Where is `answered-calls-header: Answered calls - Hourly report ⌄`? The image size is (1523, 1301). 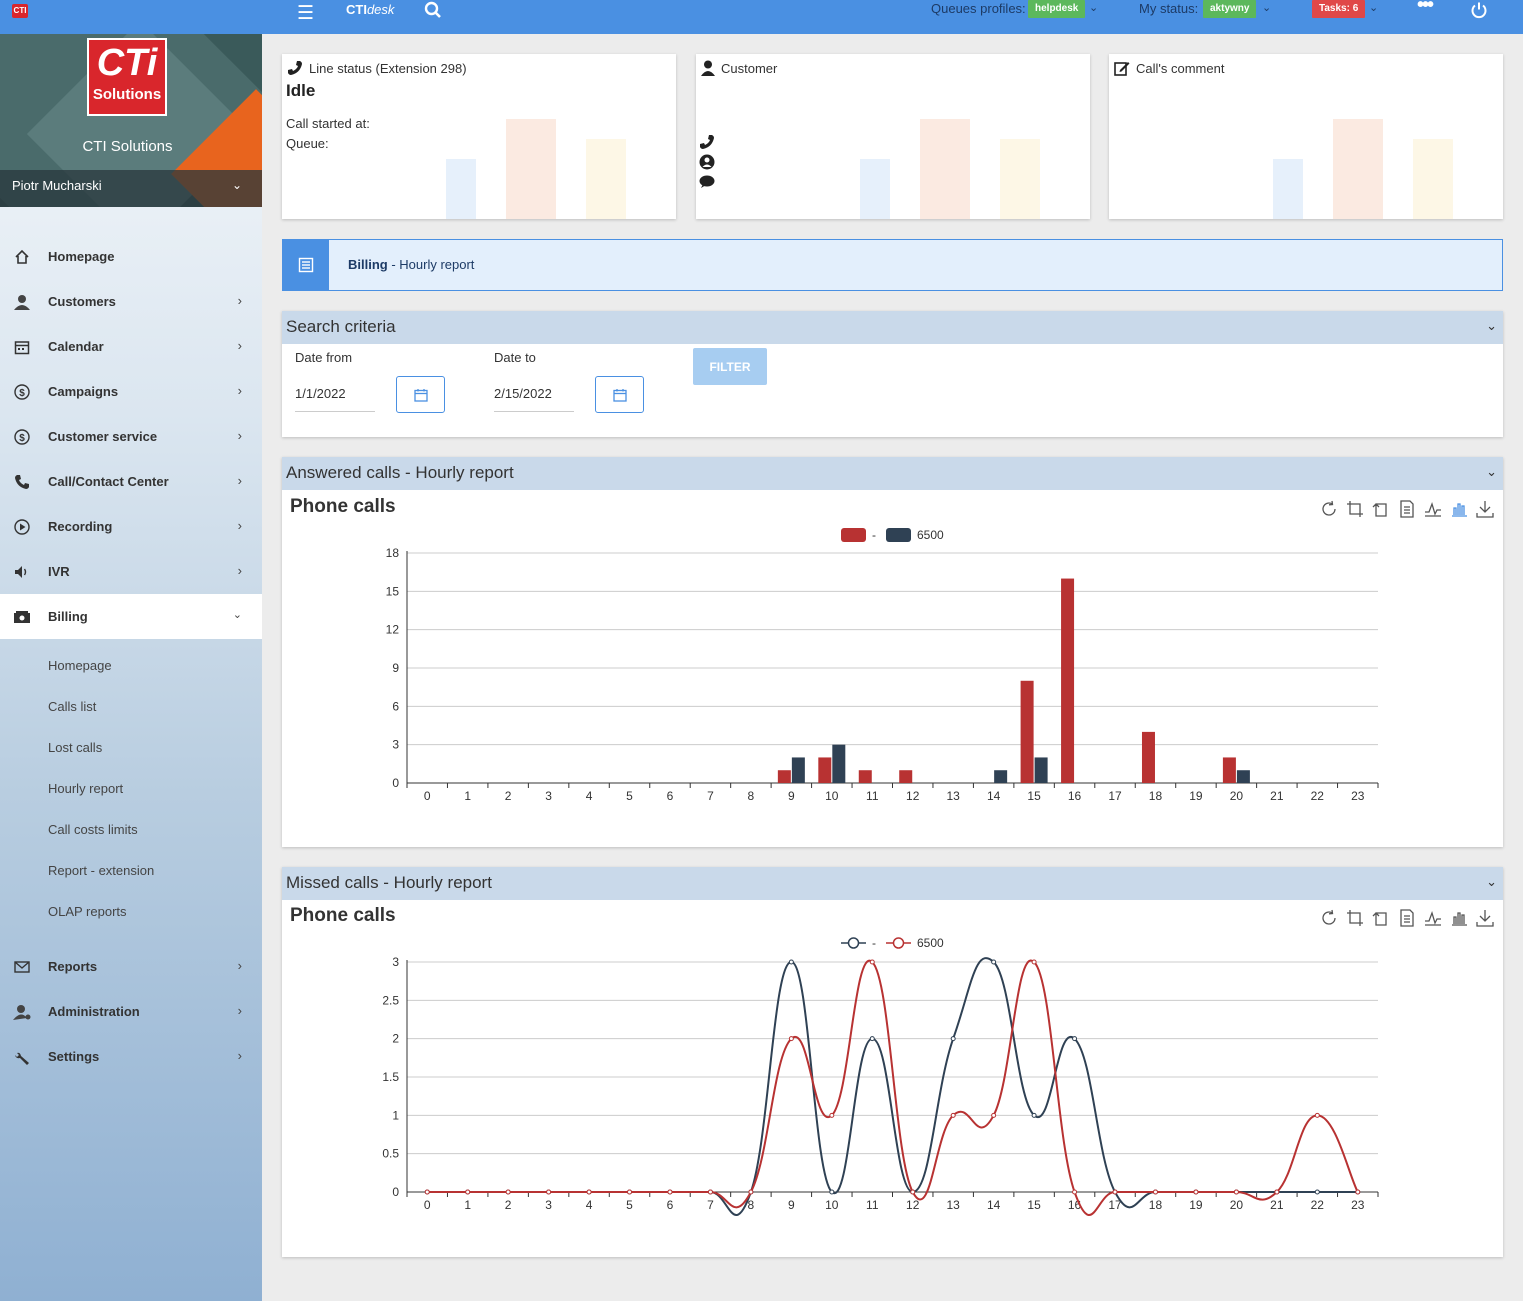
answered-calls-header: Answered calls - Hourly report ⌄ is located at coordinates (892, 473).